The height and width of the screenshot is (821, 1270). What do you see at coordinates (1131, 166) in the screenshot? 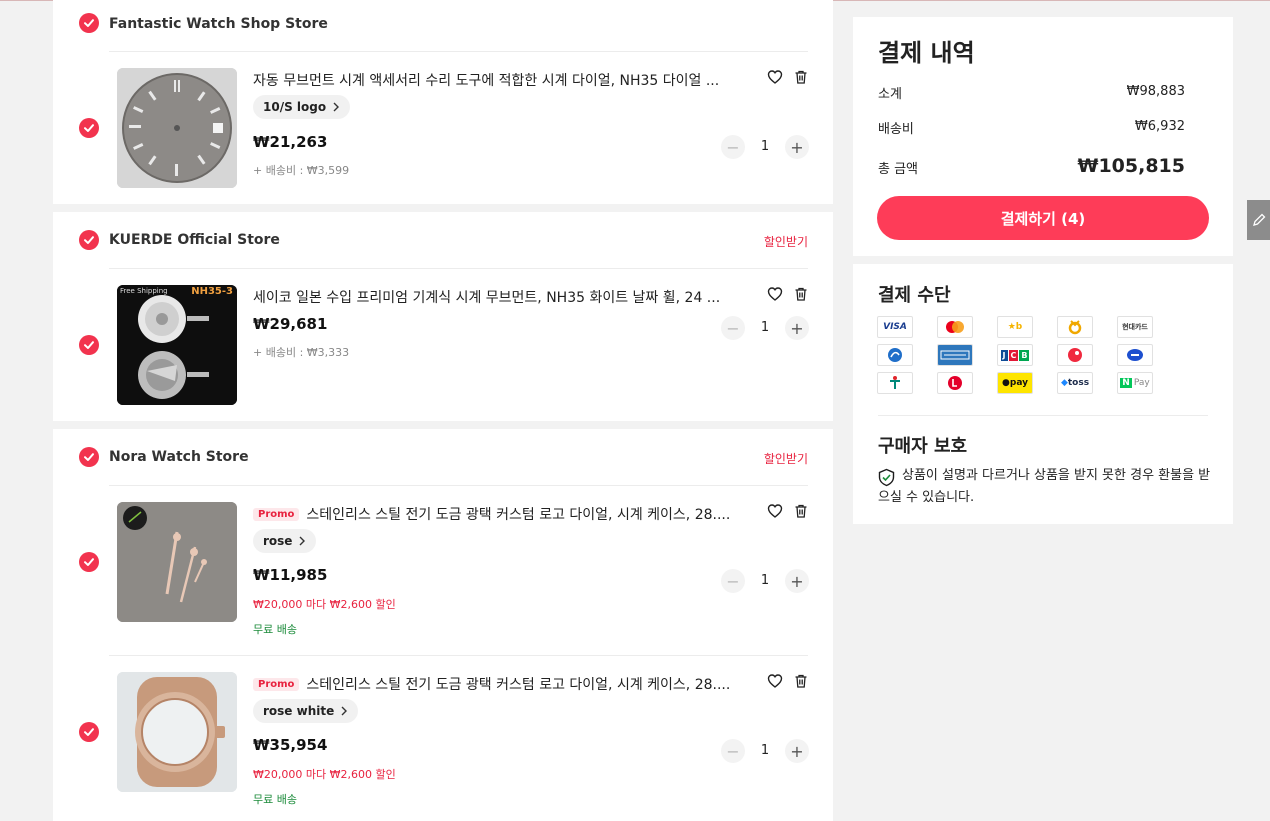
I see `total-value: ₩105,815` at bounding box center [1131, 166].